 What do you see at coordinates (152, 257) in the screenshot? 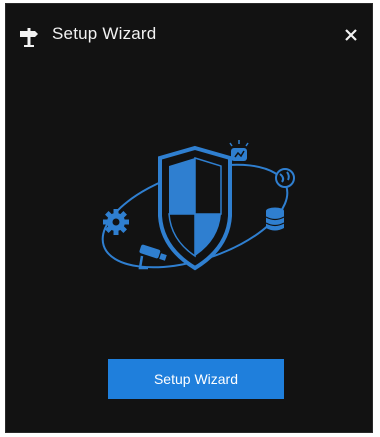
I see `camera-icon` at bounding box center [152, 257].